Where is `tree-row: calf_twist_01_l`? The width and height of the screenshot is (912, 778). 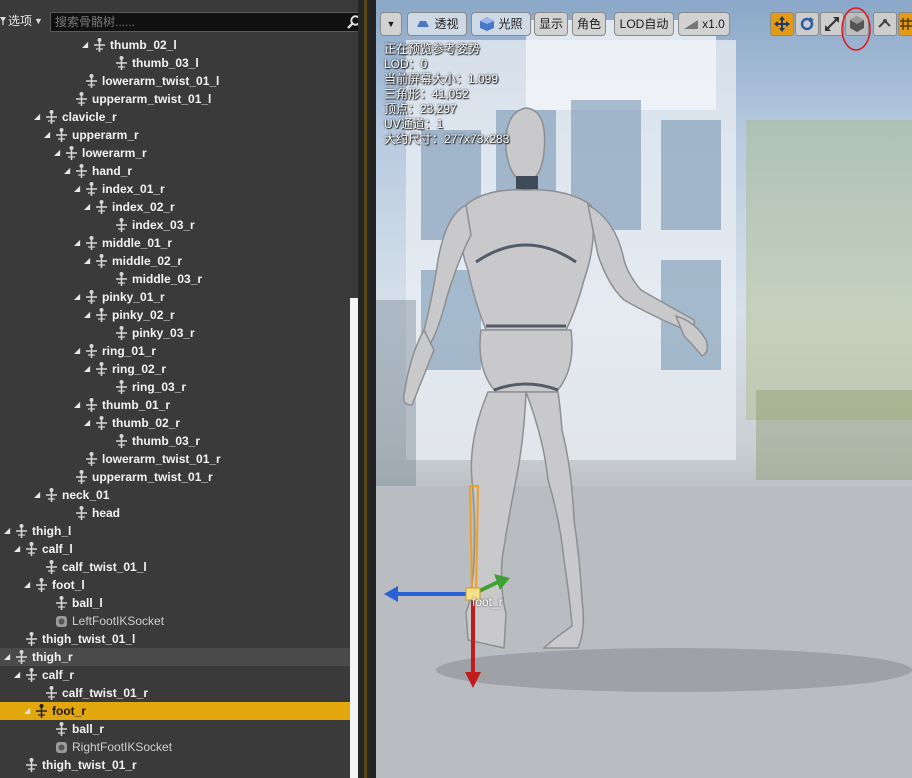
tree-row: calf_twist_01_l is located at coordinates (175, 567).